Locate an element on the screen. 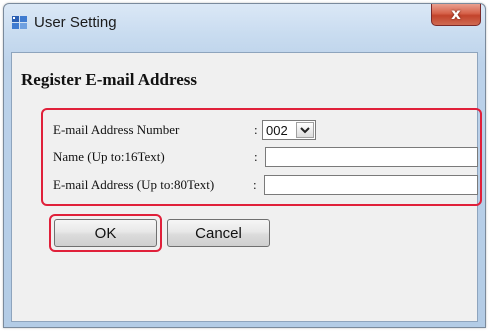  address-number-row: E-mail Address Number : 002 is located at coordinates (265, 130).